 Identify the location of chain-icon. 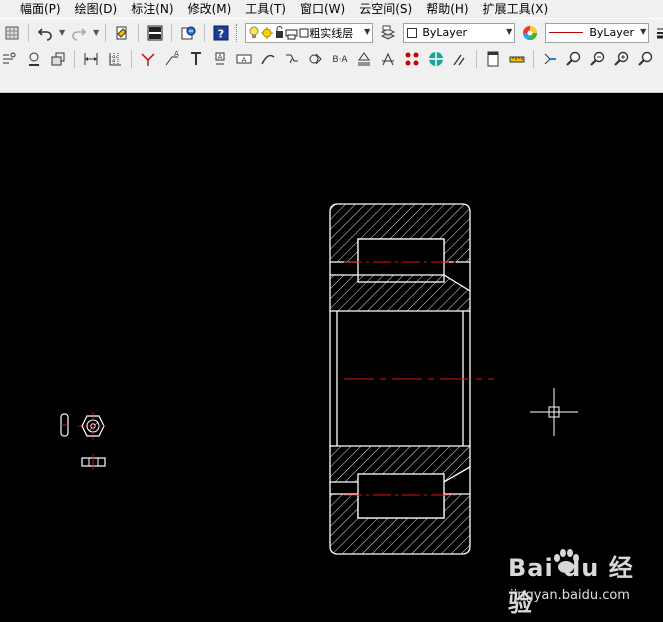
(268, 59).